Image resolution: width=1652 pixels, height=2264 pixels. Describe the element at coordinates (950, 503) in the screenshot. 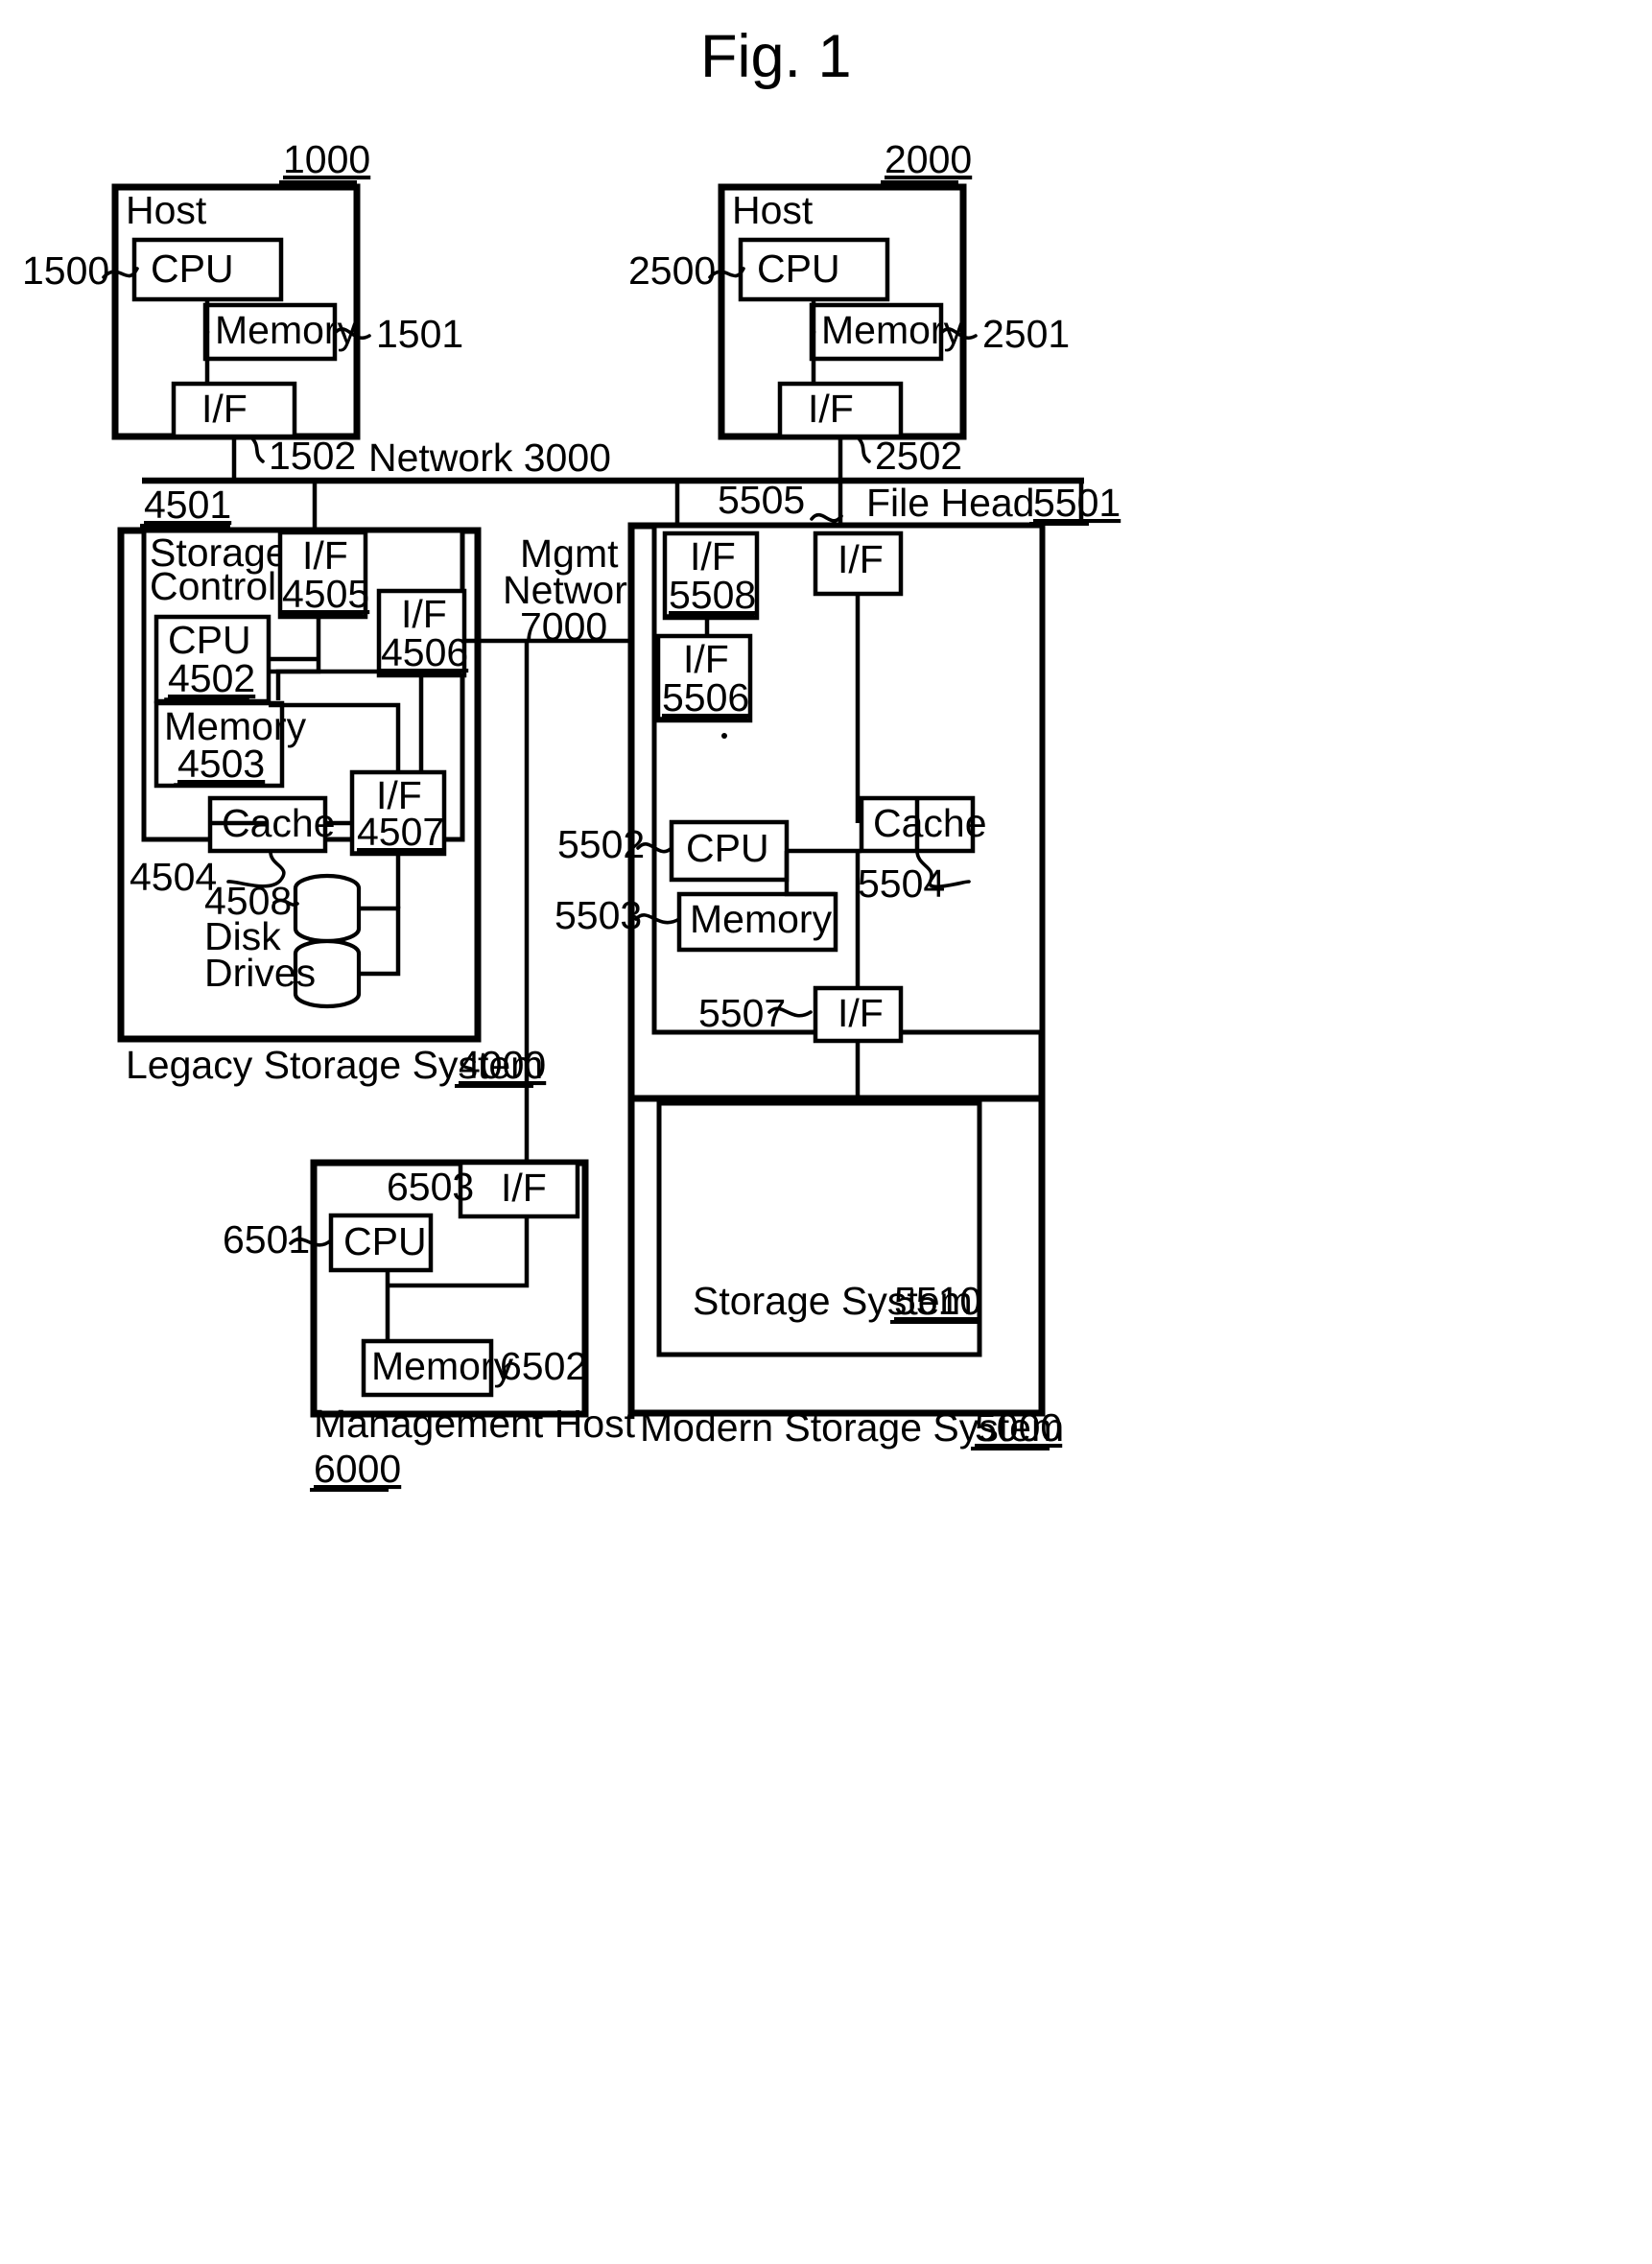

I see `file-head-caption: File Head` at that location.